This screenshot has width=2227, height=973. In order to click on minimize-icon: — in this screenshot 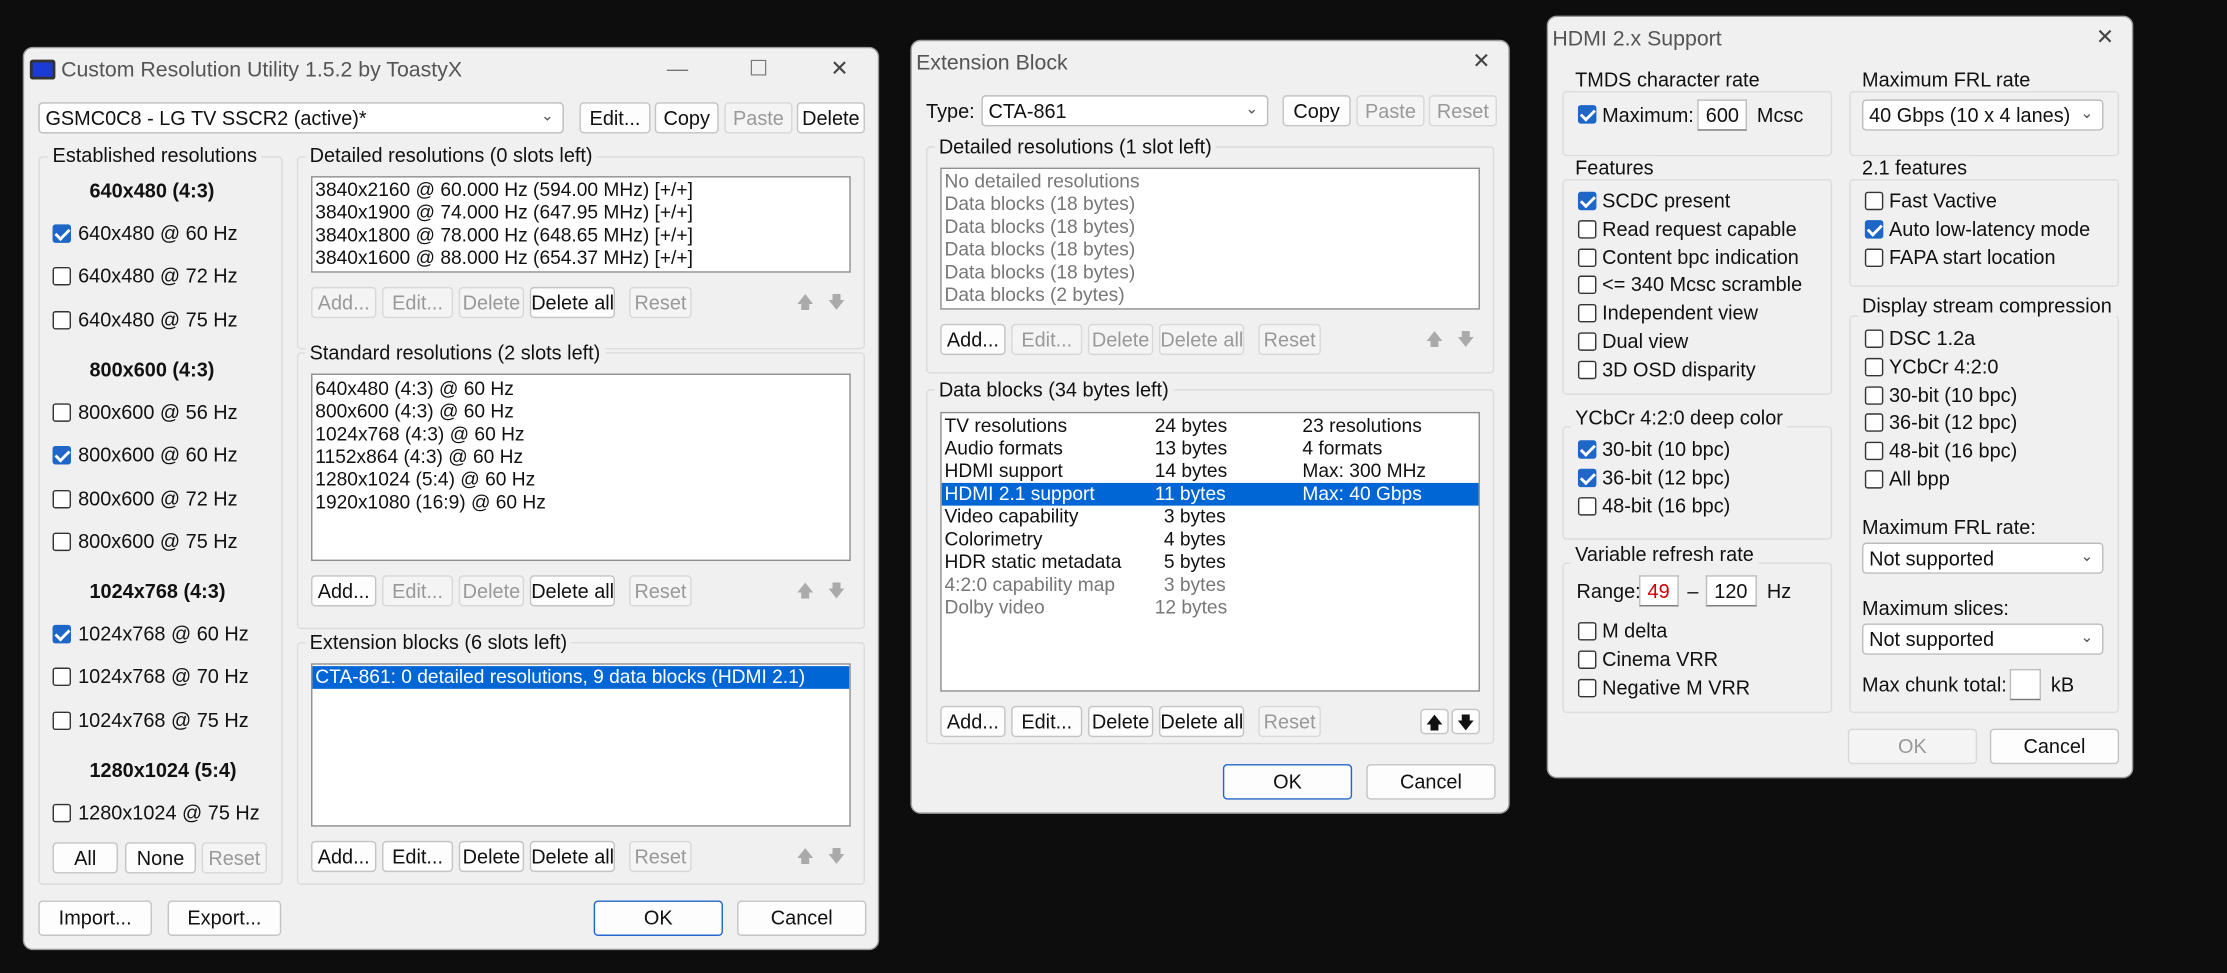, I will do `click(677, 70)`.